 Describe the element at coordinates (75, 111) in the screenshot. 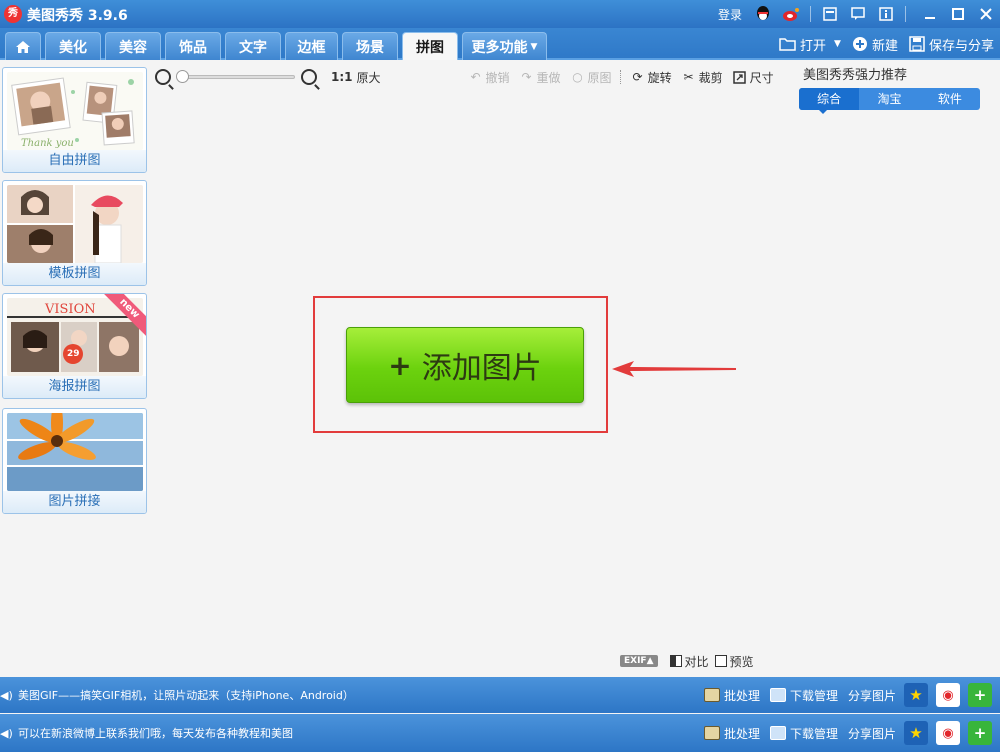

I see `free-collage-thumbnail: Thank you` at that location.